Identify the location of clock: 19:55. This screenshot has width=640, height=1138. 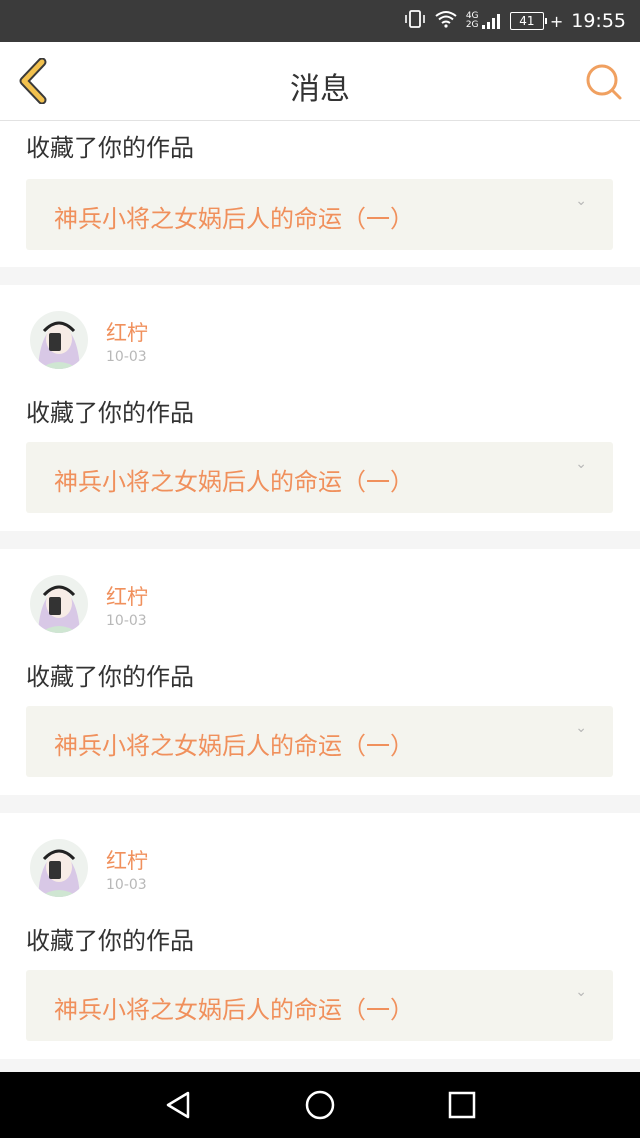
(598, 21).